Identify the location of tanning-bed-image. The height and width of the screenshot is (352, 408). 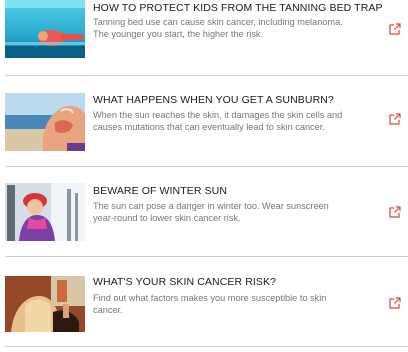
(45, 29).